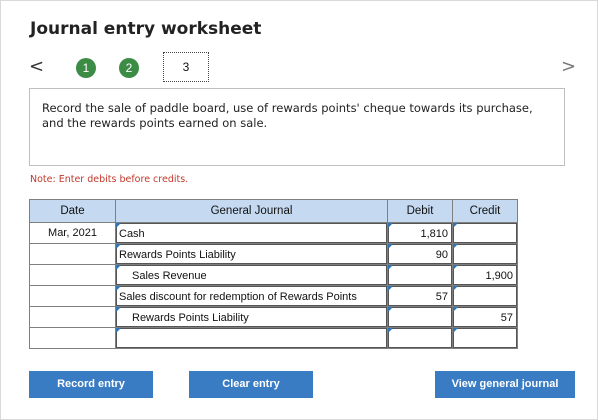 Image resolution: width=598 pixels, height=420 pixels. Describe the element at coordinates (251, 384) in the screenshot. I see `clear-entry-button: Clear entry` at that location.